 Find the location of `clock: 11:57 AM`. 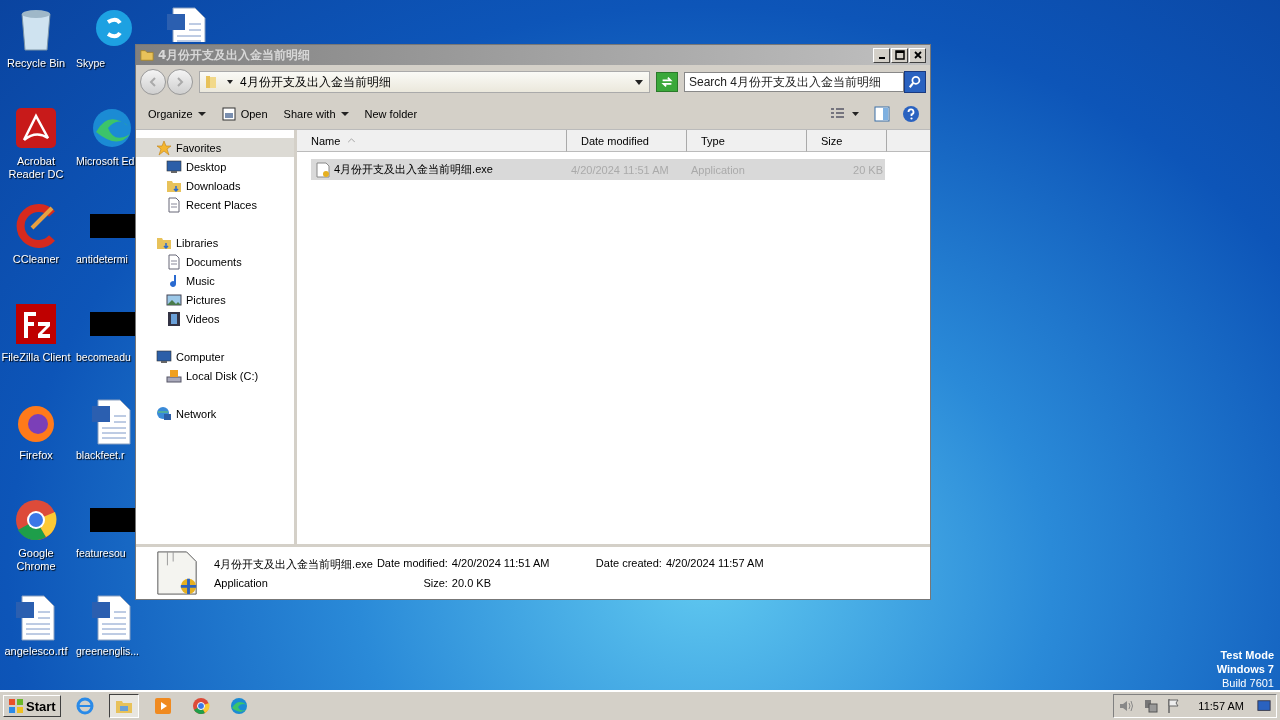

clock: 11:57 AM is located at coordinates (1221, 706).